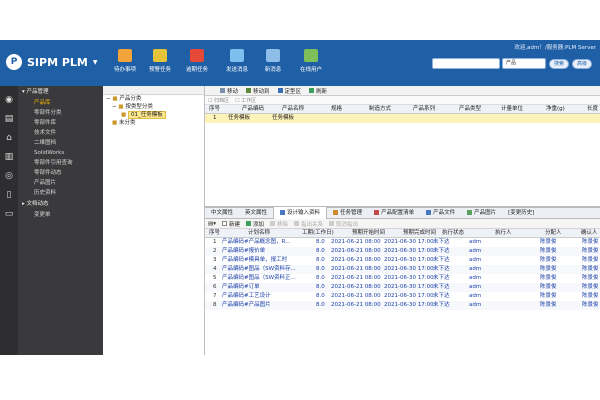  Describe the element at coordinates (60, 143) in the screenshot. I see `nav-item-2d-drawings: 二维图档` at that location.